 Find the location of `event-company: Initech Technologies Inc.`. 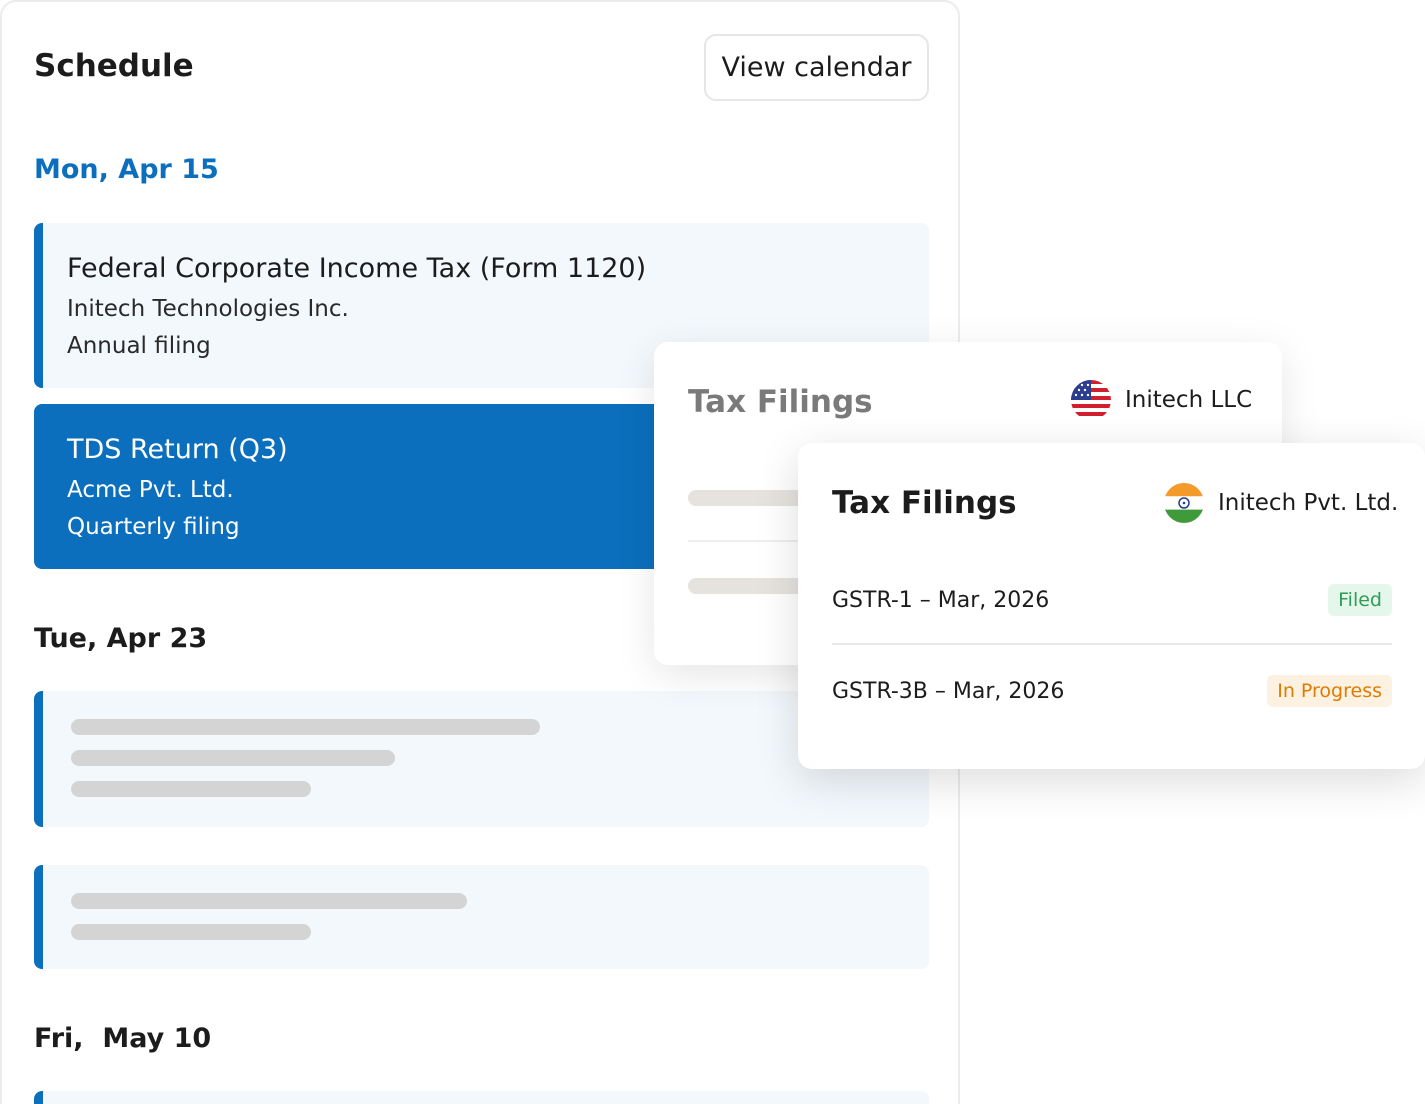

event-company: Initech Technologies Inc. is located at coordinates (208, 309).